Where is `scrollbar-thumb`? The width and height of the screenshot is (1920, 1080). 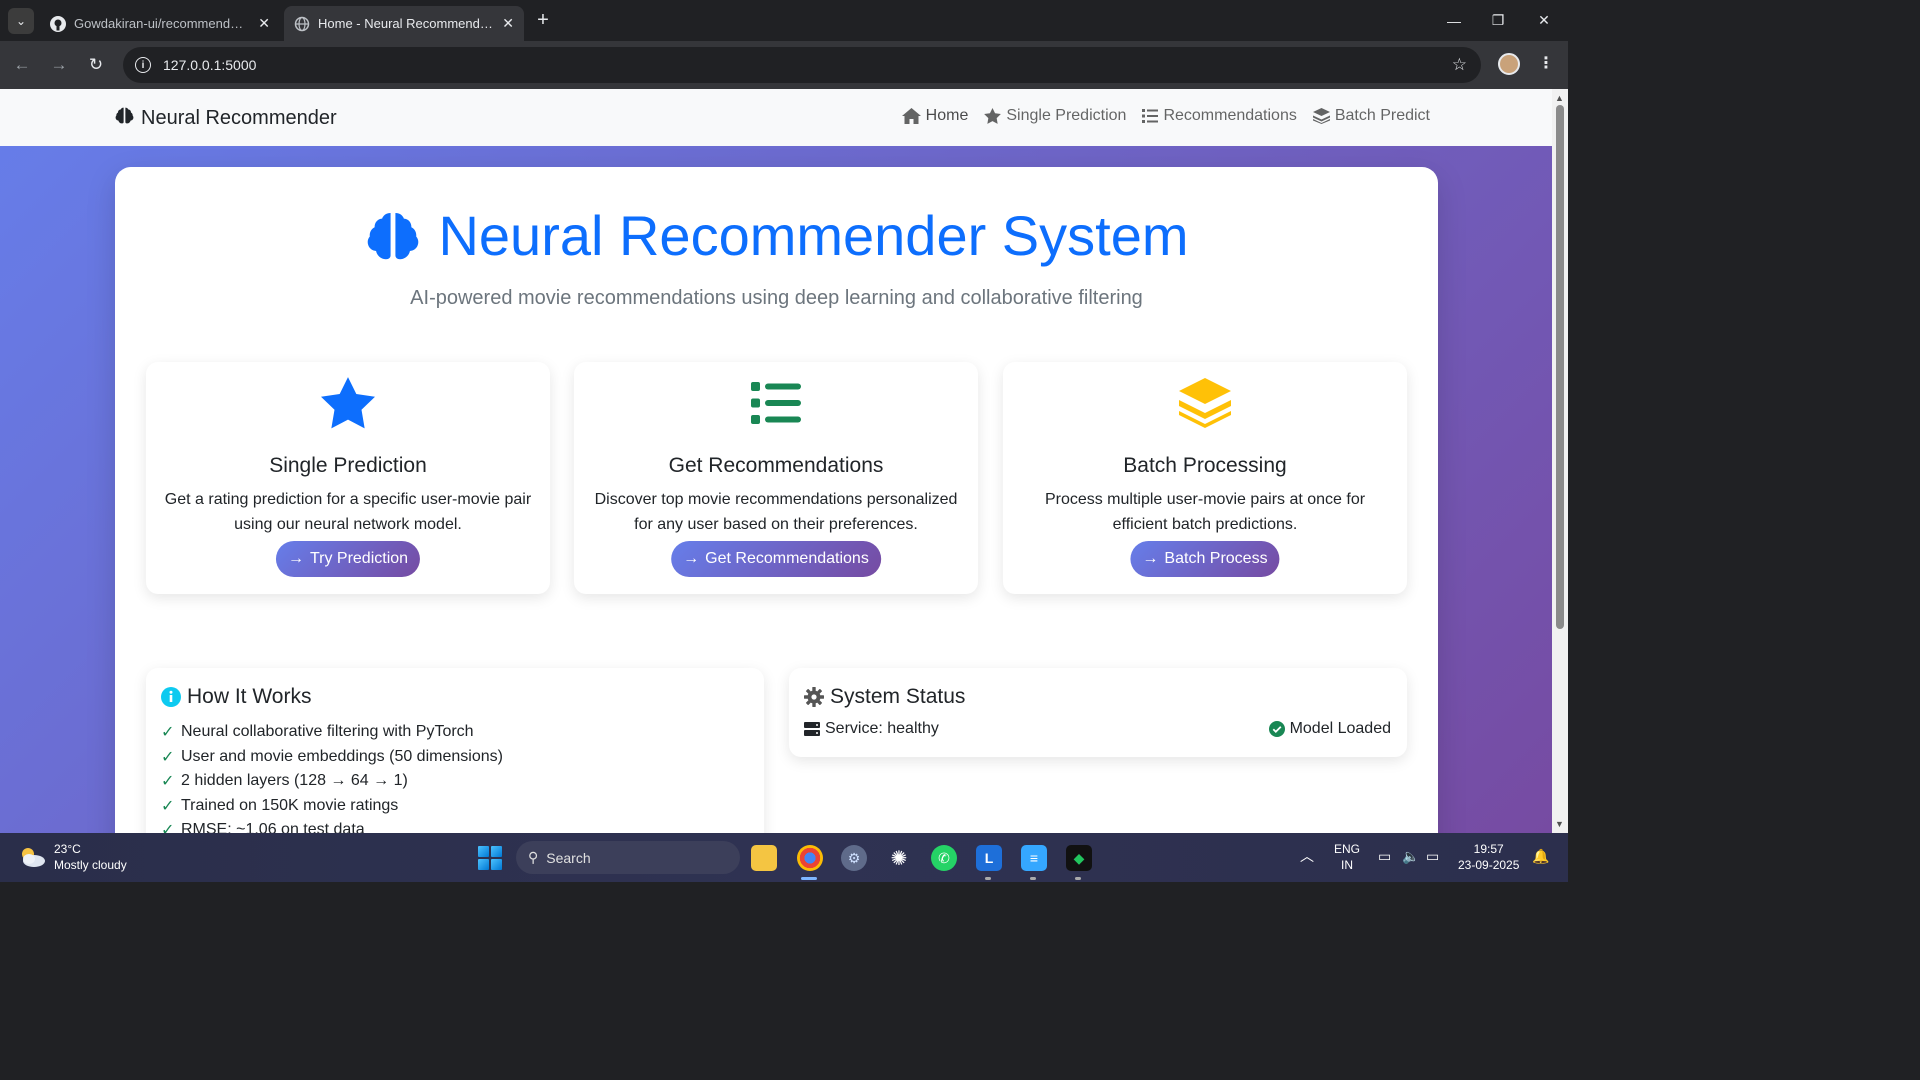 scrollbar-thumb is located at coordinates (1560, 367).